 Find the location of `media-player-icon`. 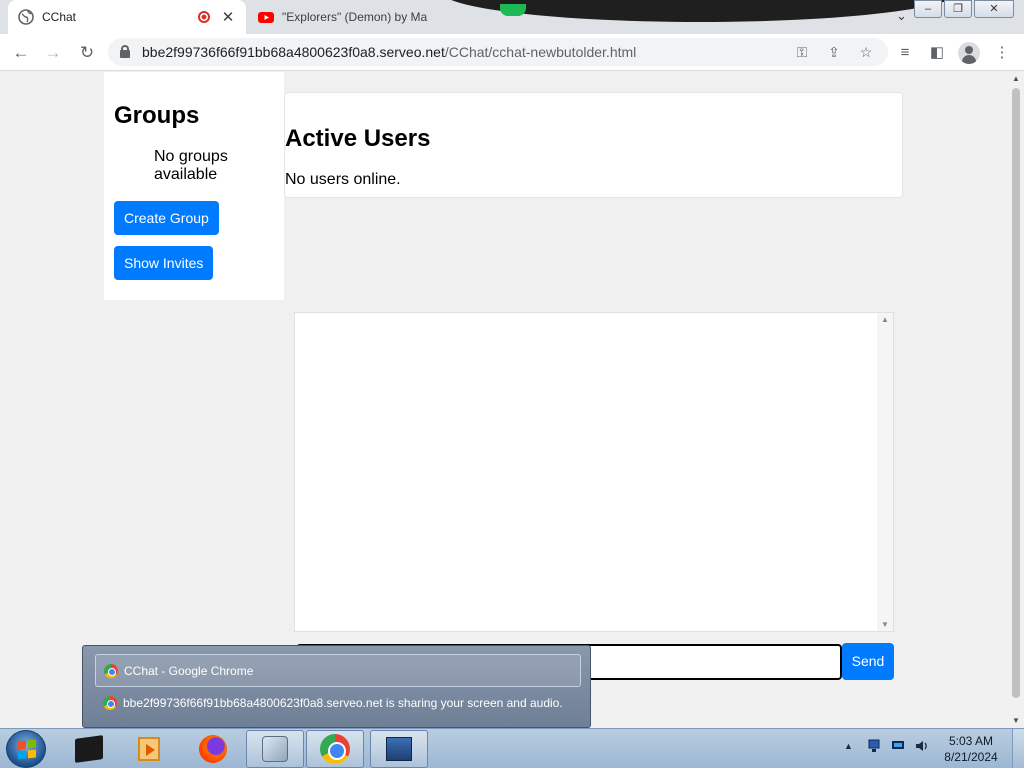

media-player-icon is located at coordinates (149, 749).